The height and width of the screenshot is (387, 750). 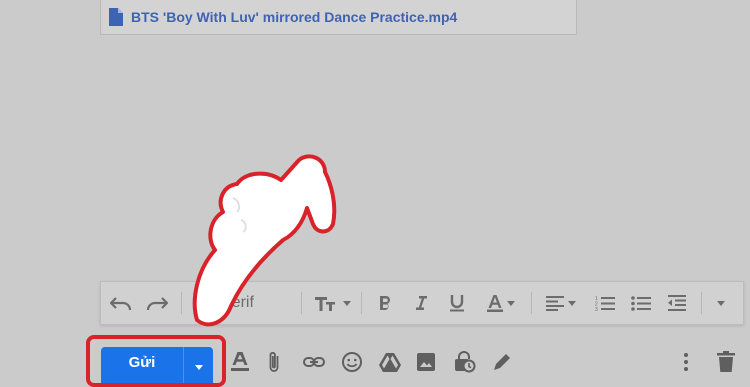 What do you see at coordinates (262, 245) in the screenshot?
I see `pointing-hand-icon` at bounding box center [262, 245].